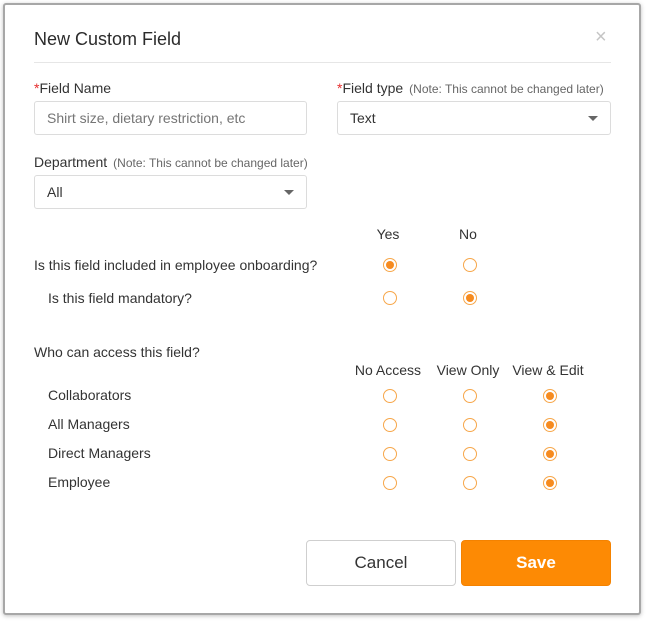  Describe the element at coordinates (470, 396) in the screenshot. I see `collaborators-view-only-radio` at that location.